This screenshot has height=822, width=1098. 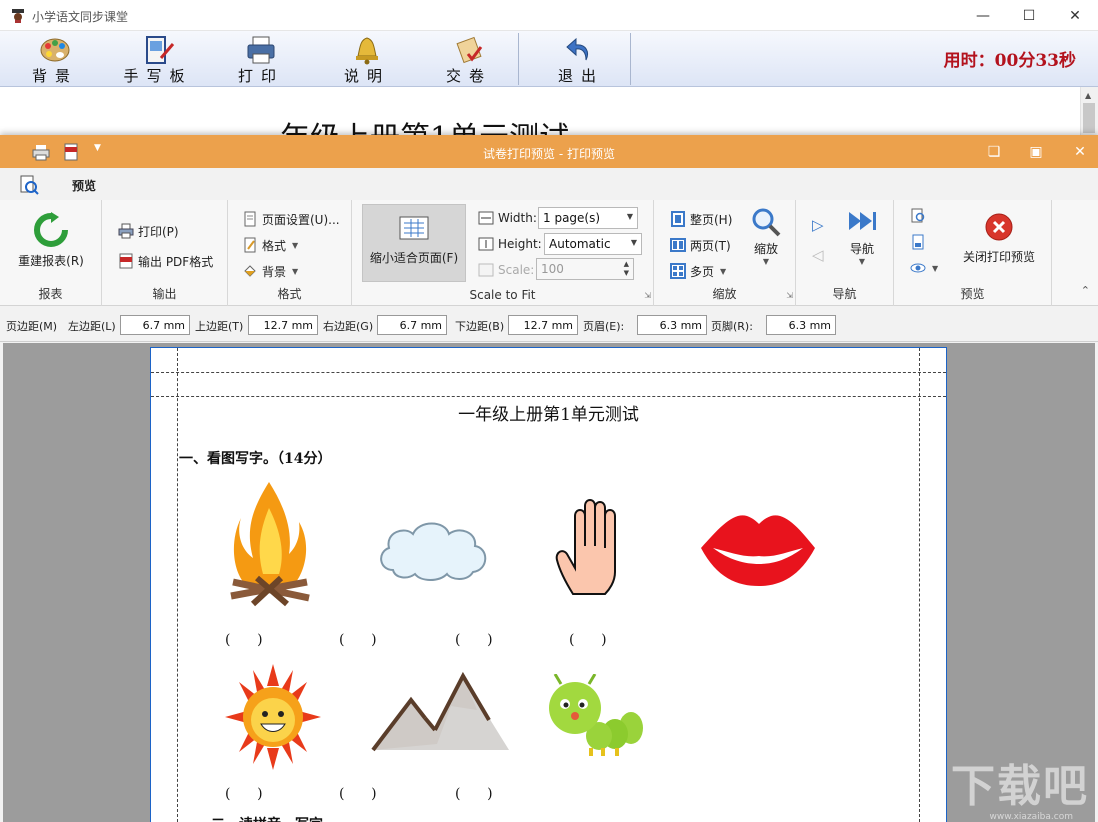 What do you see at coordinates (273, 717) in the screenshot?
I see `sun-picture` at bounding box center [273, 717].